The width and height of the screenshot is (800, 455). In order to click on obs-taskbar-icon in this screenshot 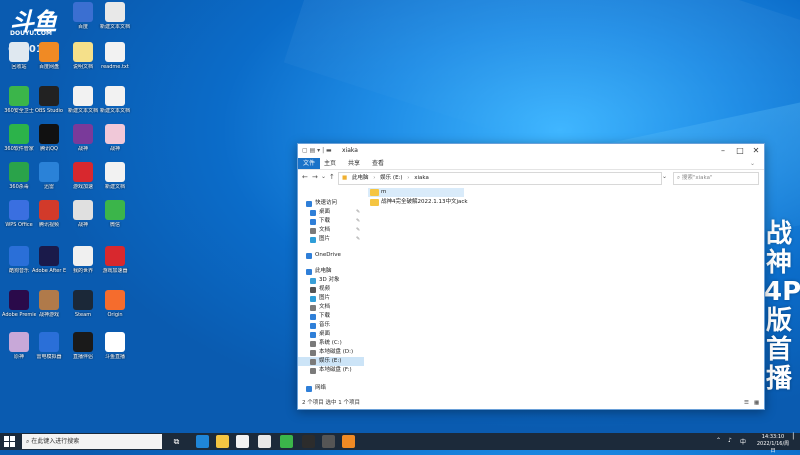, I will do `click(308, 441)`.